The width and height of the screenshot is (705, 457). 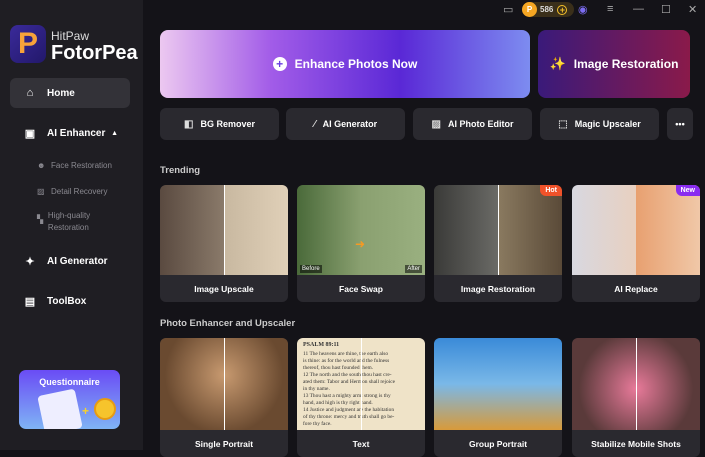 What do you see at coordinates (314, 124) in the screenshot?
I see `wand-icon: ⁄` at bounding box center [314, 124].